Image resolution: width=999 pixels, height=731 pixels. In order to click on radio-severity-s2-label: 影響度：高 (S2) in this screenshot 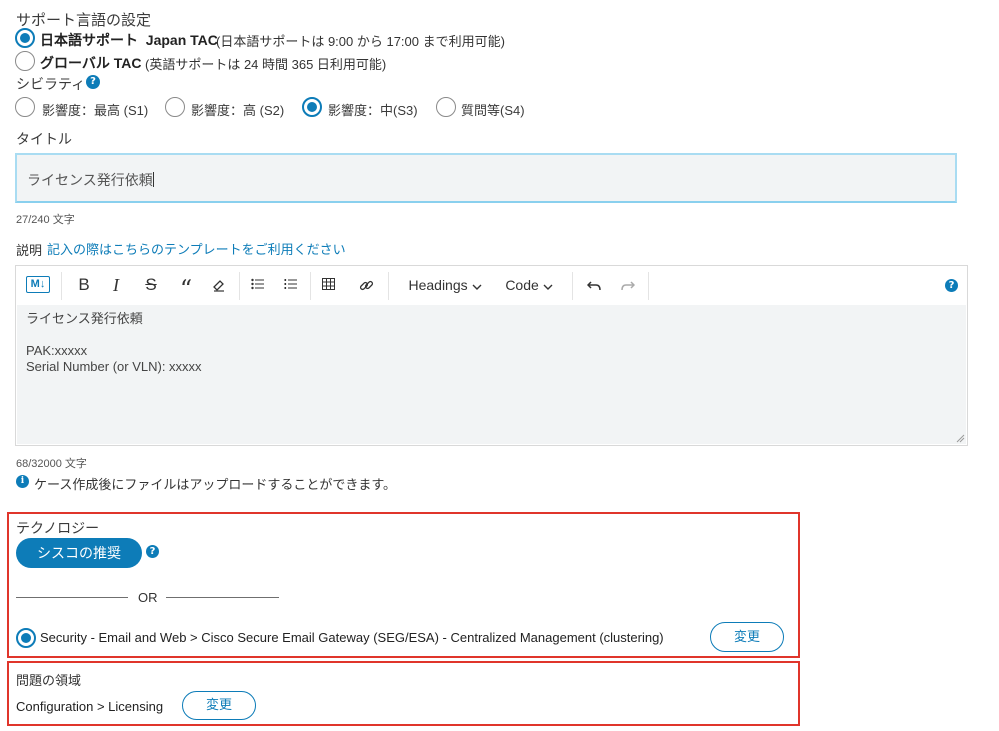, I will do `click(237, 109)`.